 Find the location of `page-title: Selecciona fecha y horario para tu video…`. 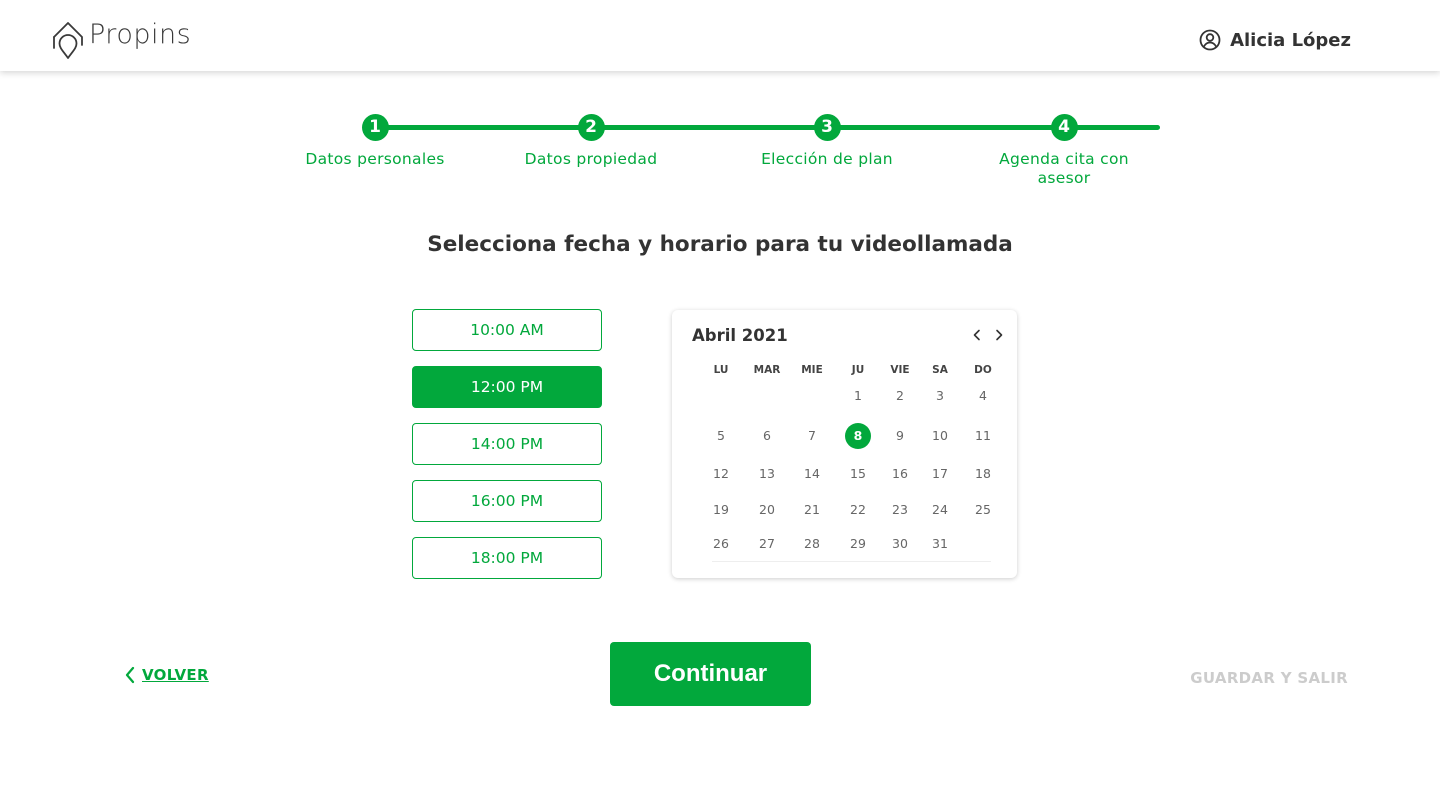

page-title: Selecciona fecha y horario para tu video… is located at coordinates (720, 244).